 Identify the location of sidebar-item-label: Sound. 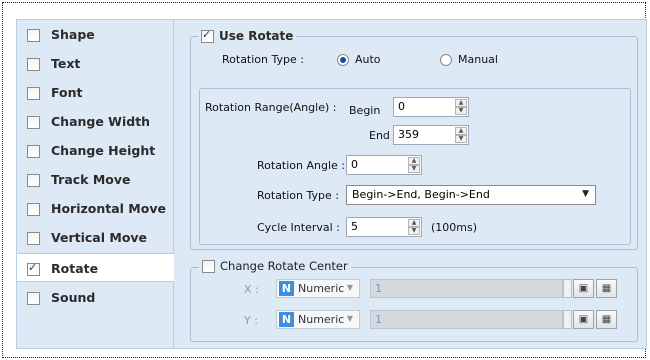
(73, 297).